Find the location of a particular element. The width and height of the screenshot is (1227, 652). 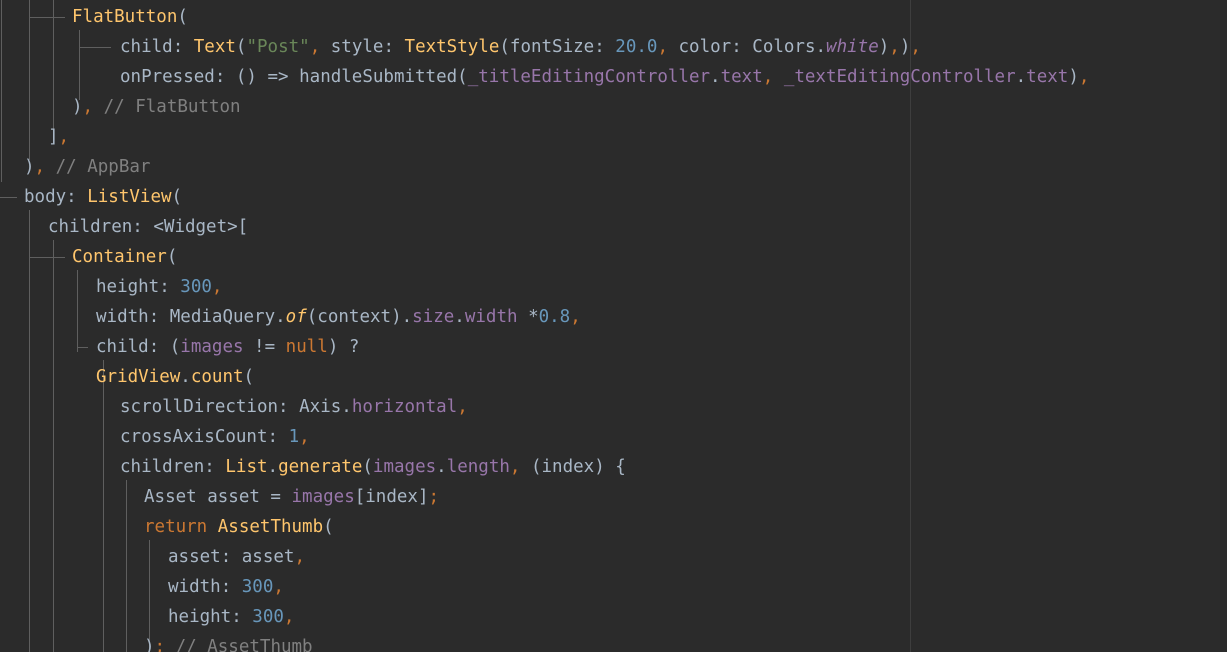

code-token: // FlatButton is located at coordinates (172, 107).